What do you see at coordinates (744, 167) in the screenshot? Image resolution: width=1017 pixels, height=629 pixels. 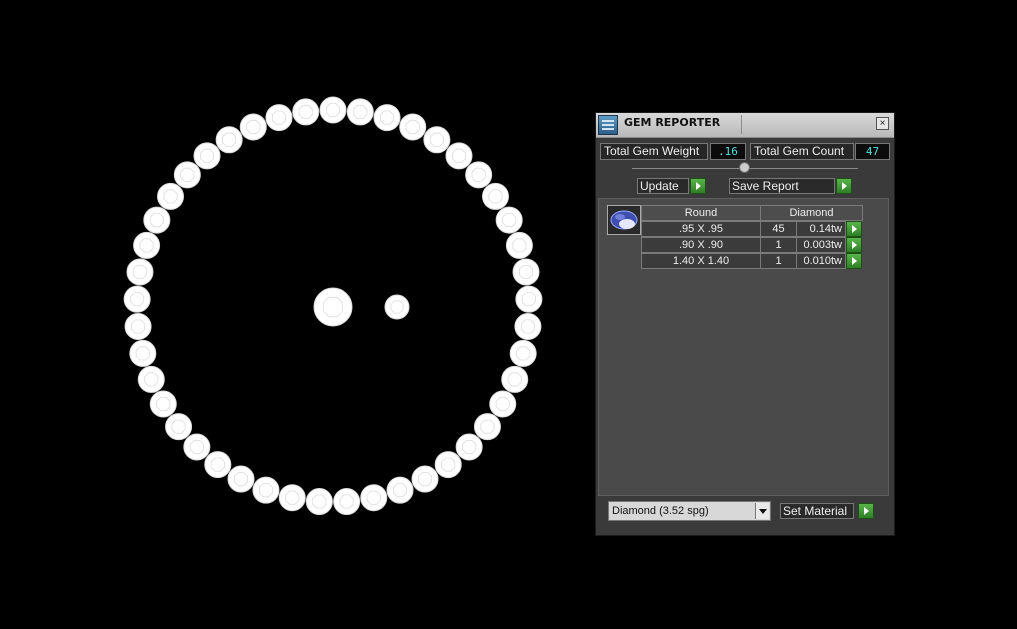 I see `splitter-handle` at bounding box center [744, 167].